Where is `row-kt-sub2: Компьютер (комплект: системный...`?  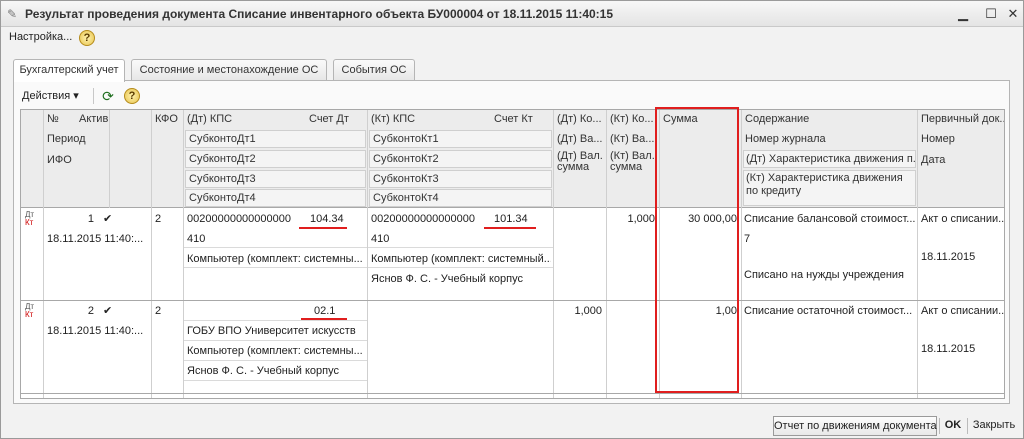
row-kt-sub2: Компьютер (комплект: системный... is located at coordinates (461, 259).